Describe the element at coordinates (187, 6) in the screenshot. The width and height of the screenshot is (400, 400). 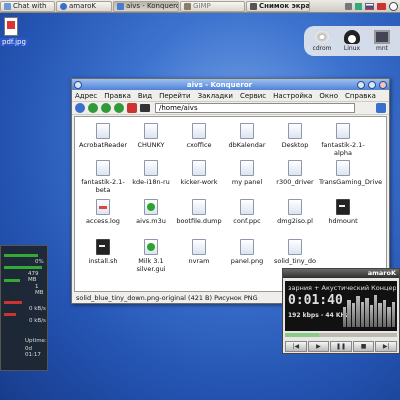
I see `gimp-icon` at that location.